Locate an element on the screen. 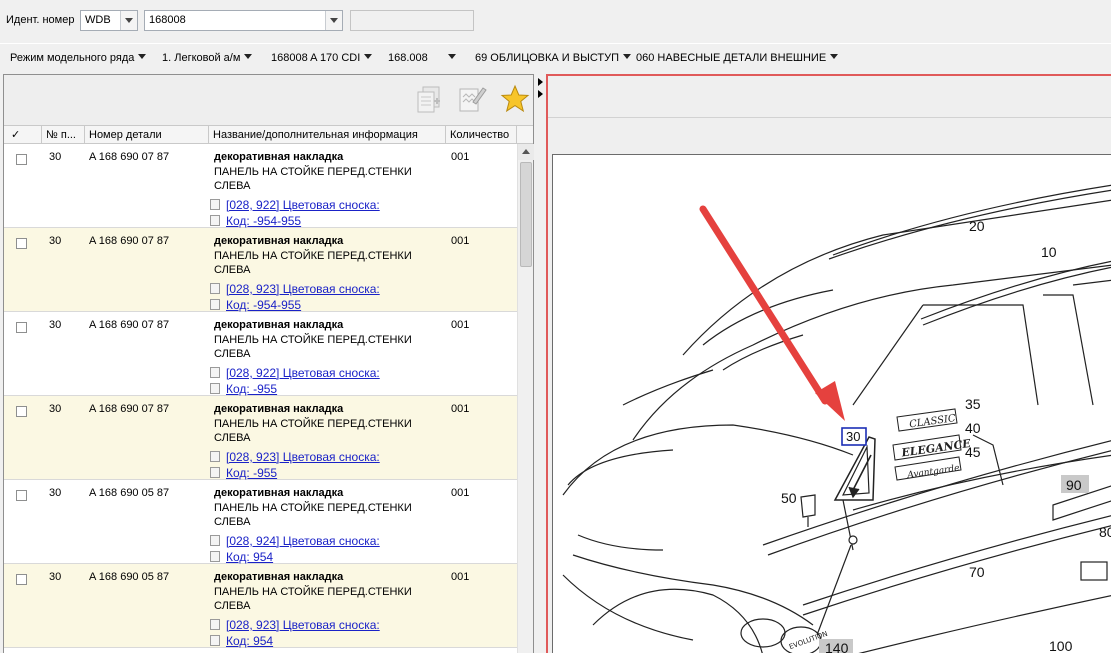  ident-type-value: WDB is located at coordinates (98, 20).